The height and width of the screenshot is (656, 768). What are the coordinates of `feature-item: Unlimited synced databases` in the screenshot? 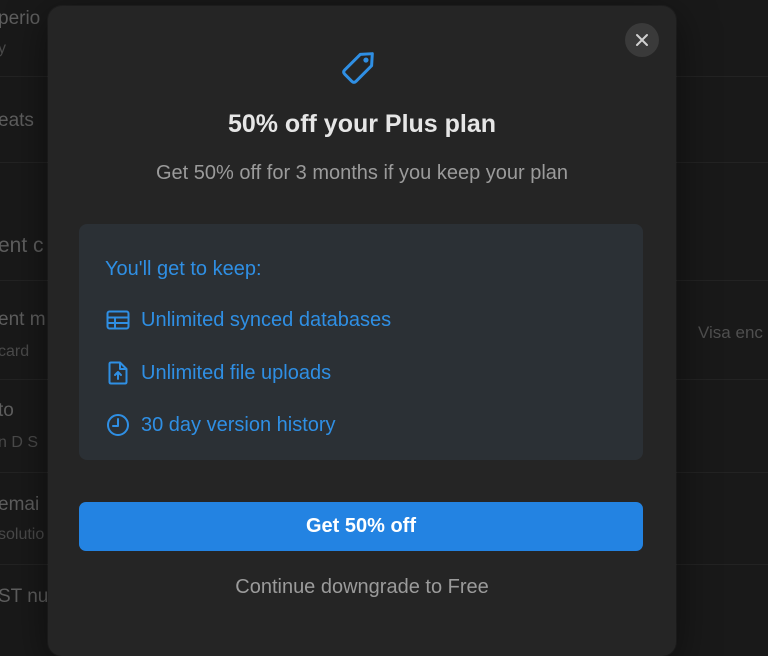 It's located at (248, 320).